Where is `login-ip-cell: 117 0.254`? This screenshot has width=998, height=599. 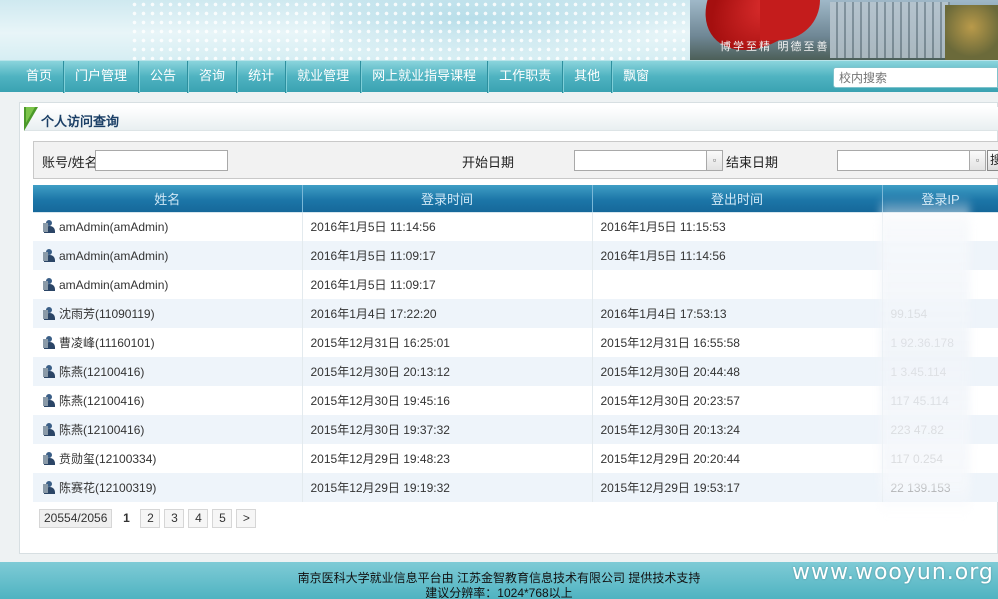 login-ip-cell: 117 0.254 is located at coordinates (940, 458).